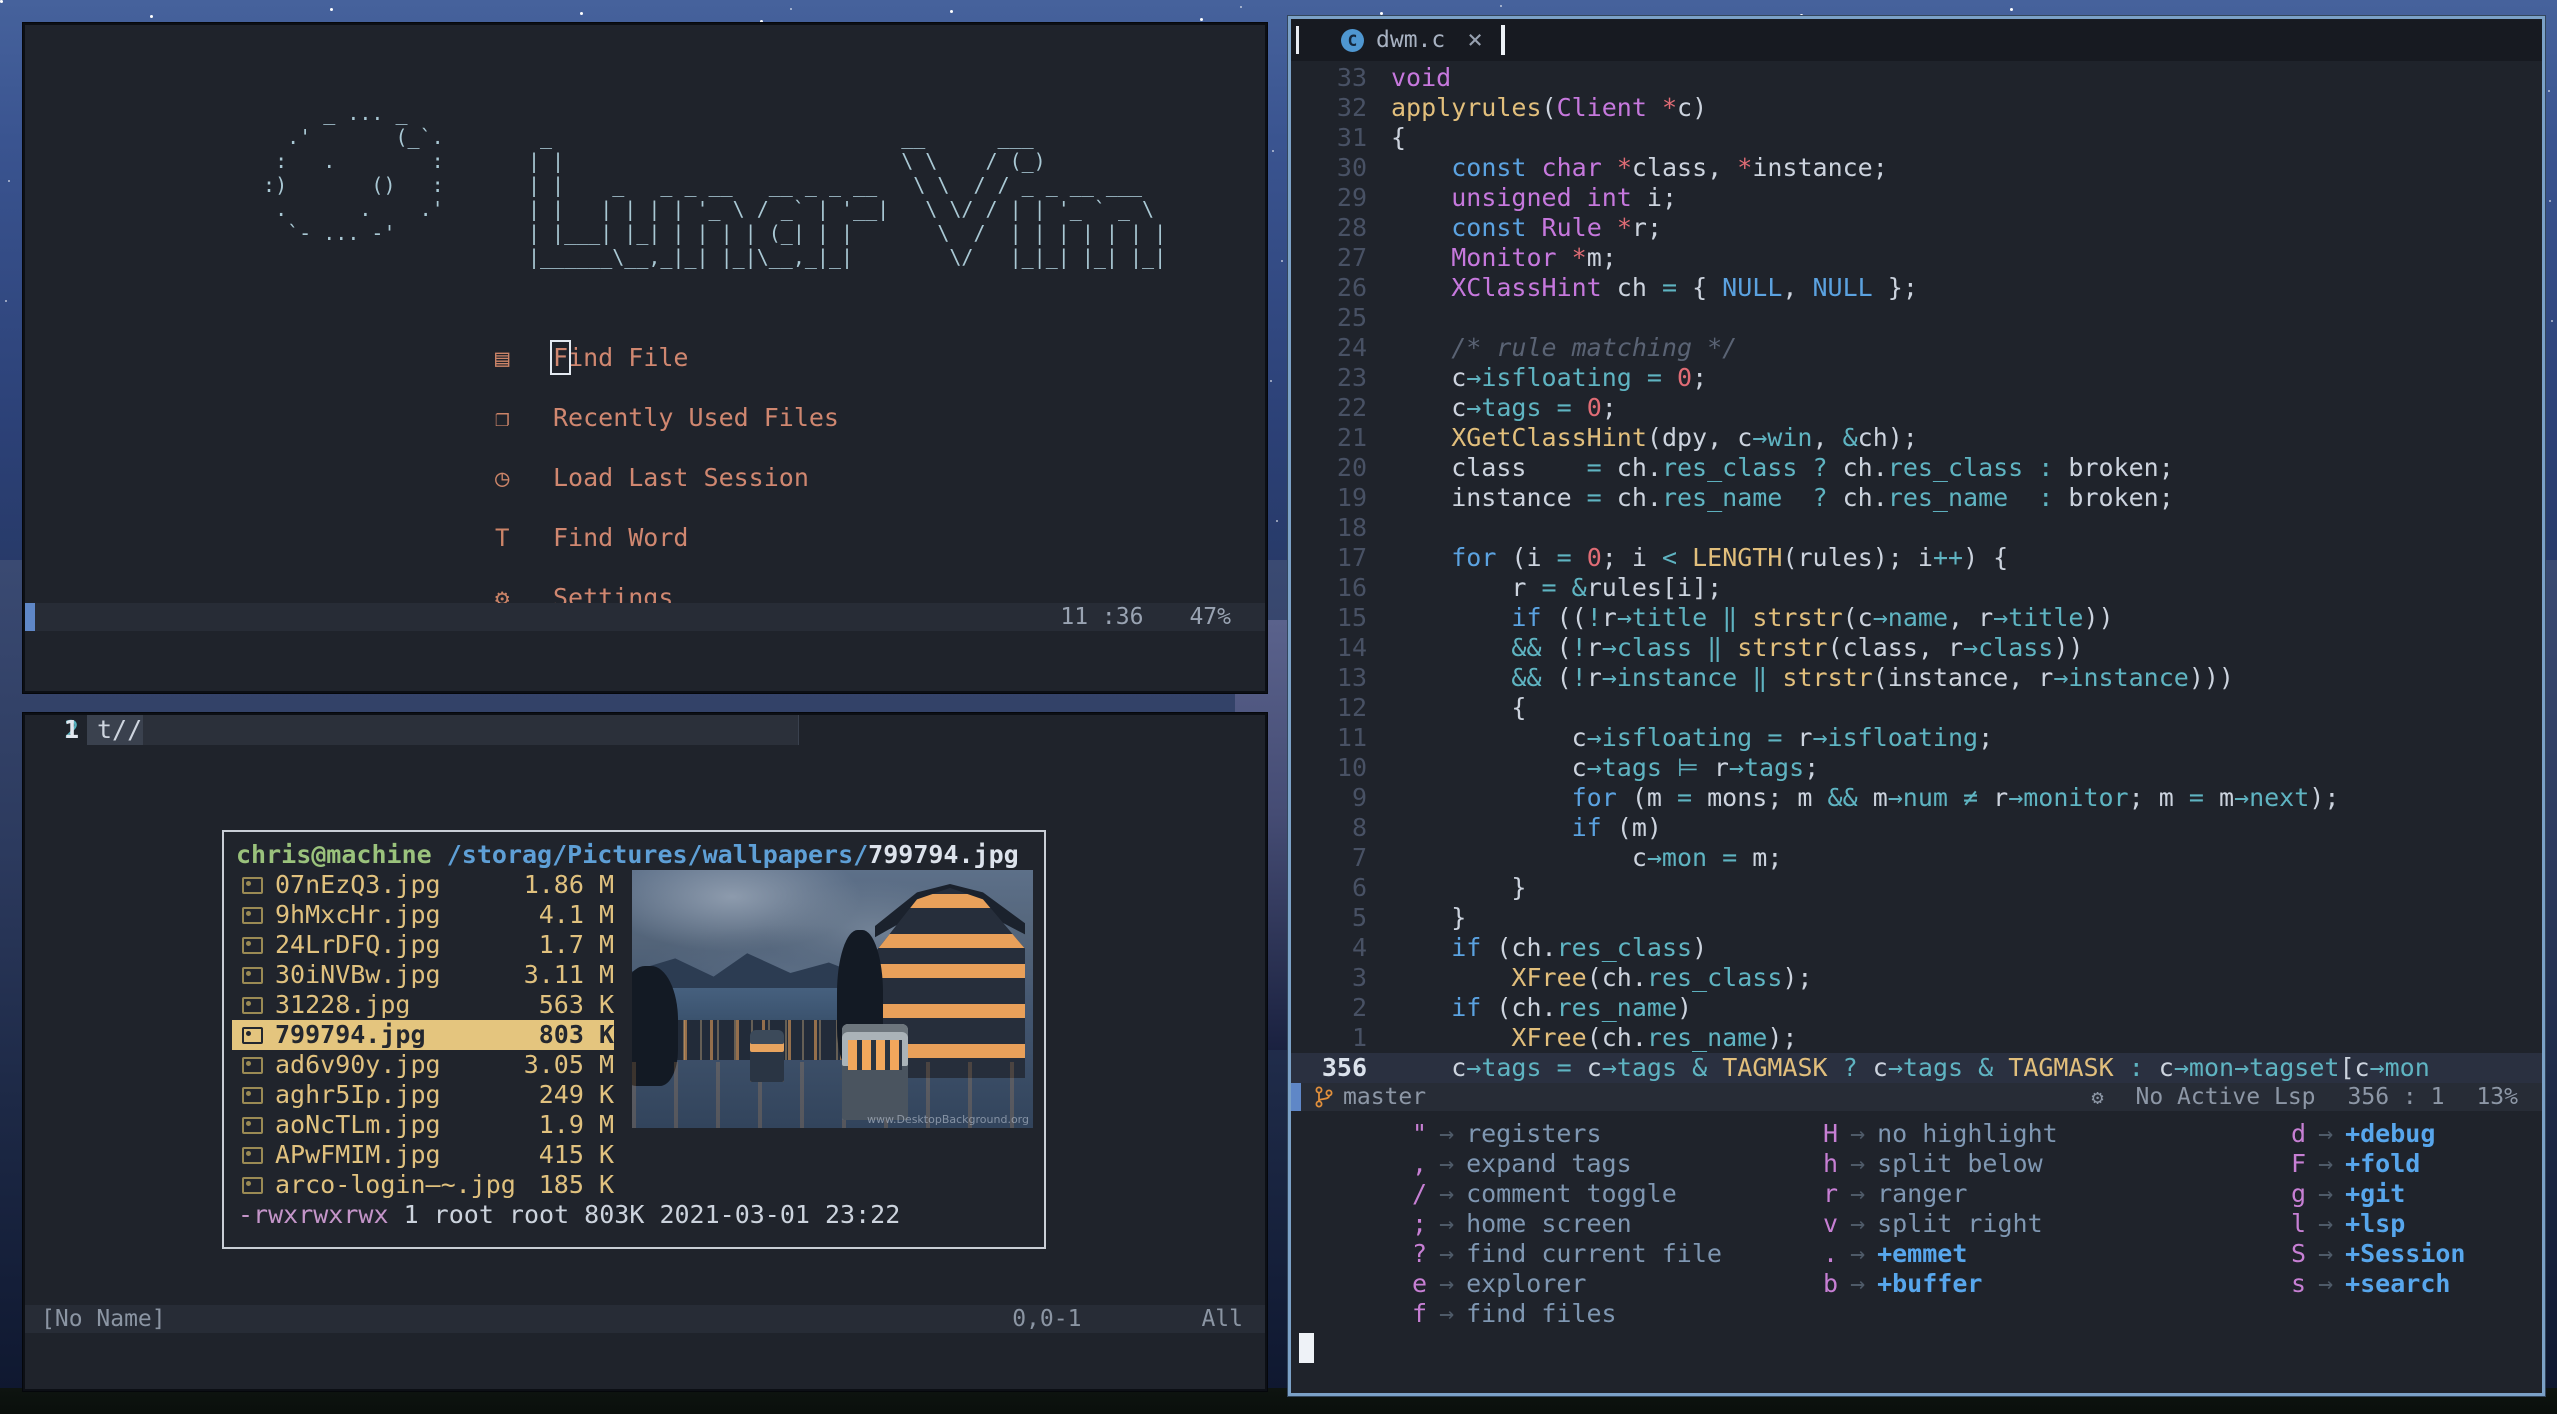  What do you see at coordinates (1908, 1134) in the screenshot?
I see `whichkey-binding: H → no highlight` at bounding box center [1908, 1134].